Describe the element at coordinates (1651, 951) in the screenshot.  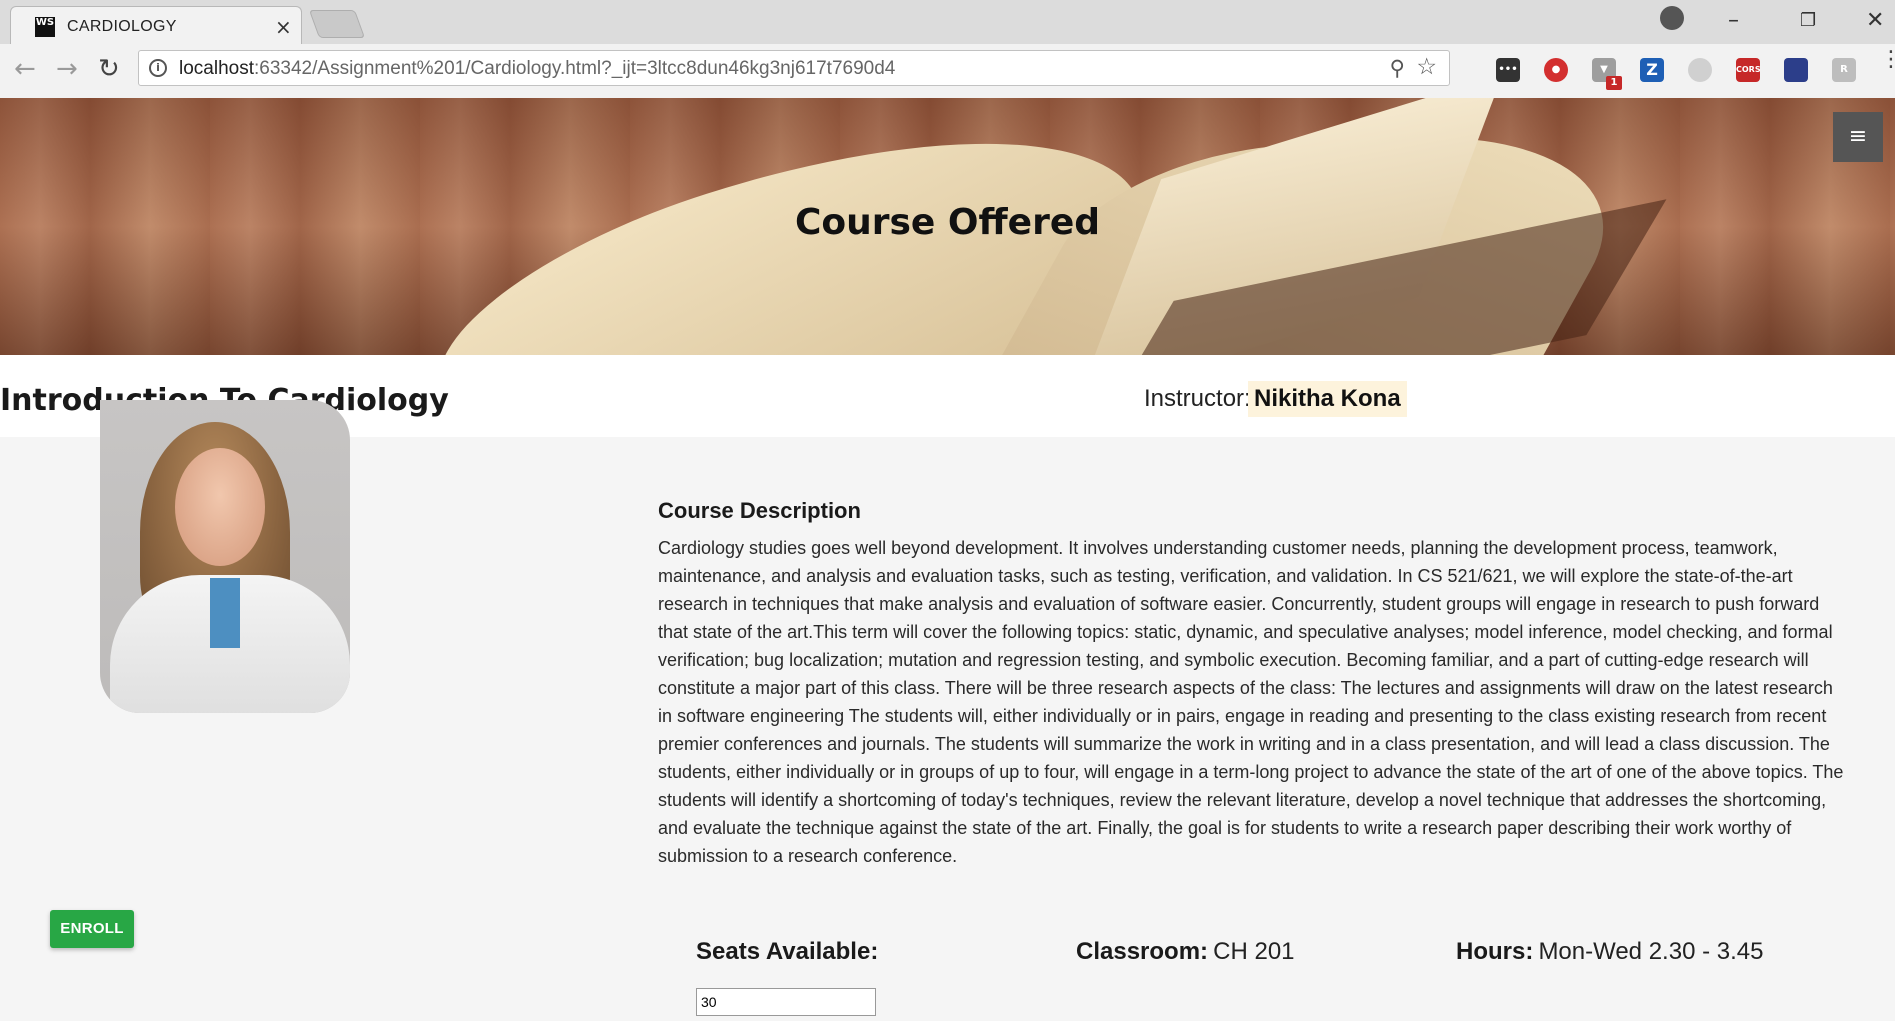
I see `hours-value: Mon-Wed 2.30 - 3.45` at that location.